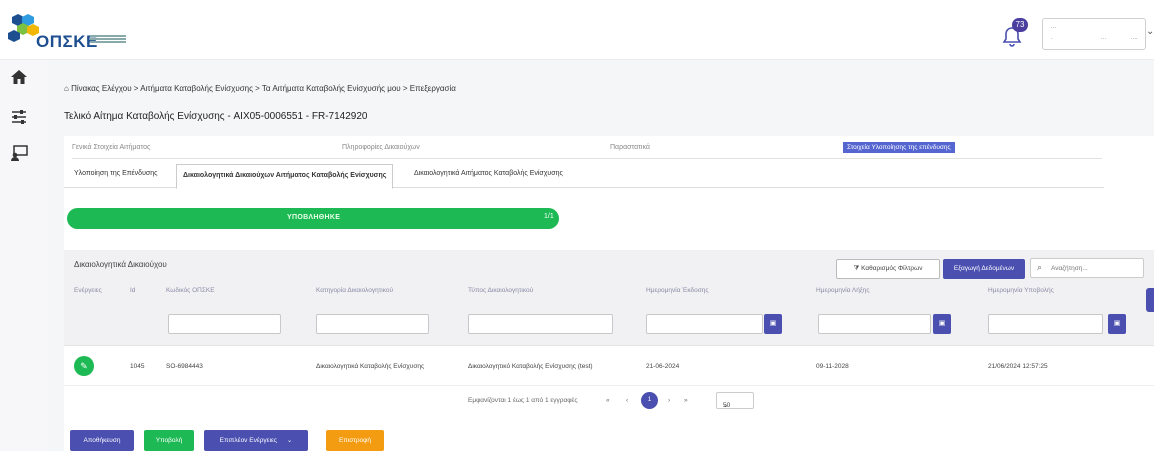 This screenshot has width=1154, height=451. I want to click on save-button: Αποθήκευση, so click(102, 440).